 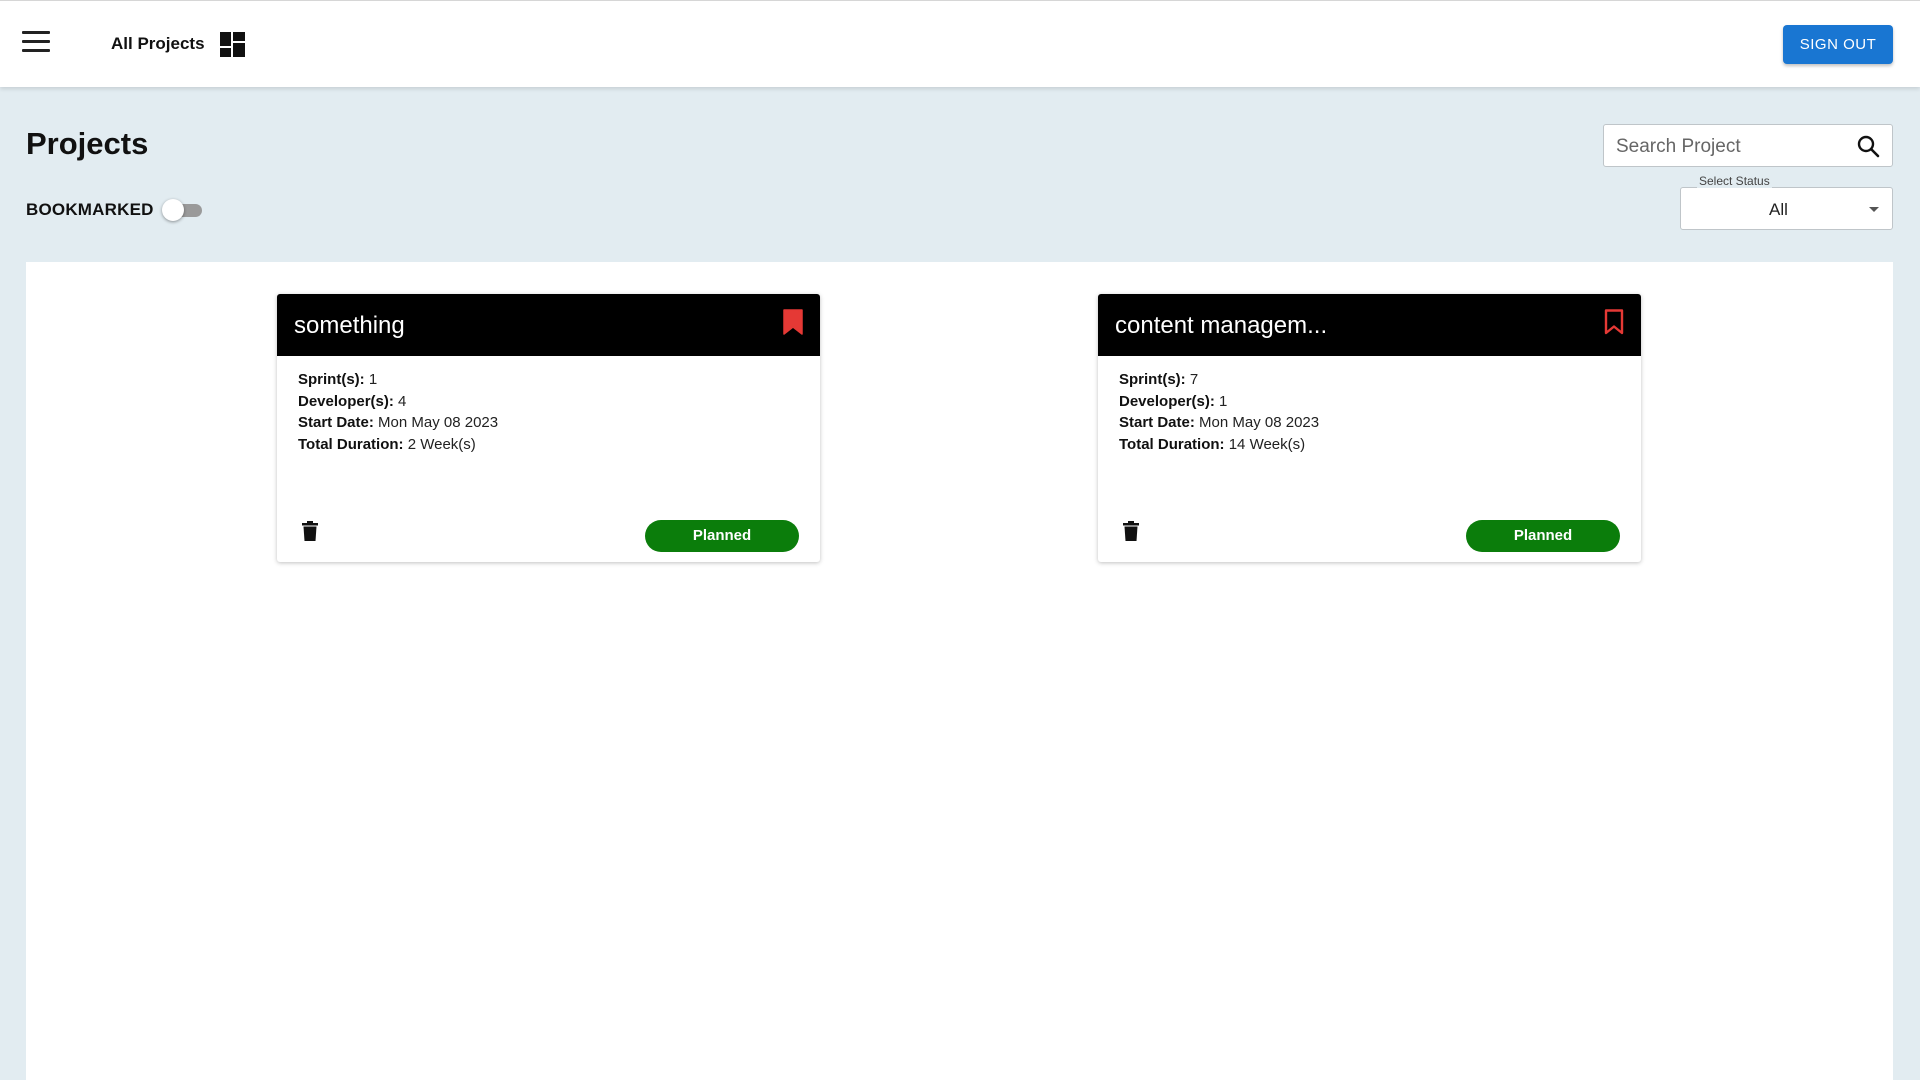 I want to click on developers-row: Developer(s): 4, so click(x=398, y=402).